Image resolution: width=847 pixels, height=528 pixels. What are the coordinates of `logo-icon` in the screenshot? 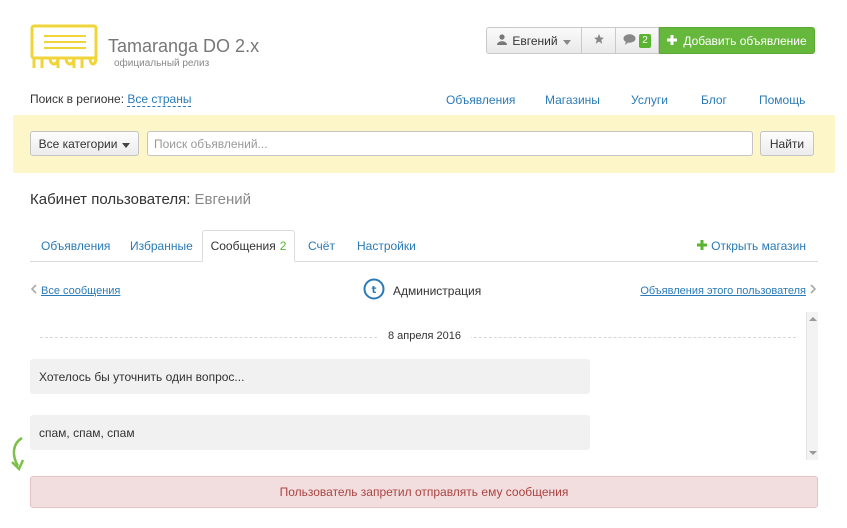 It's located at (64, 47).